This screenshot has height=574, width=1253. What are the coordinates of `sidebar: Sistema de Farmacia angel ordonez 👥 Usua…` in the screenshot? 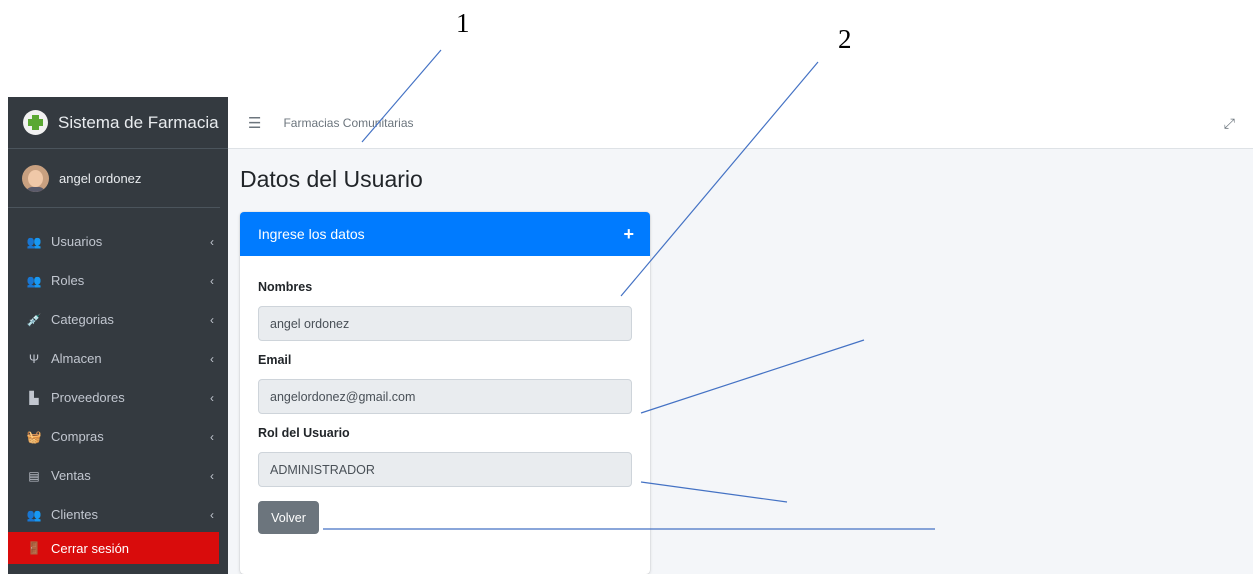 It's located at (118, 335).